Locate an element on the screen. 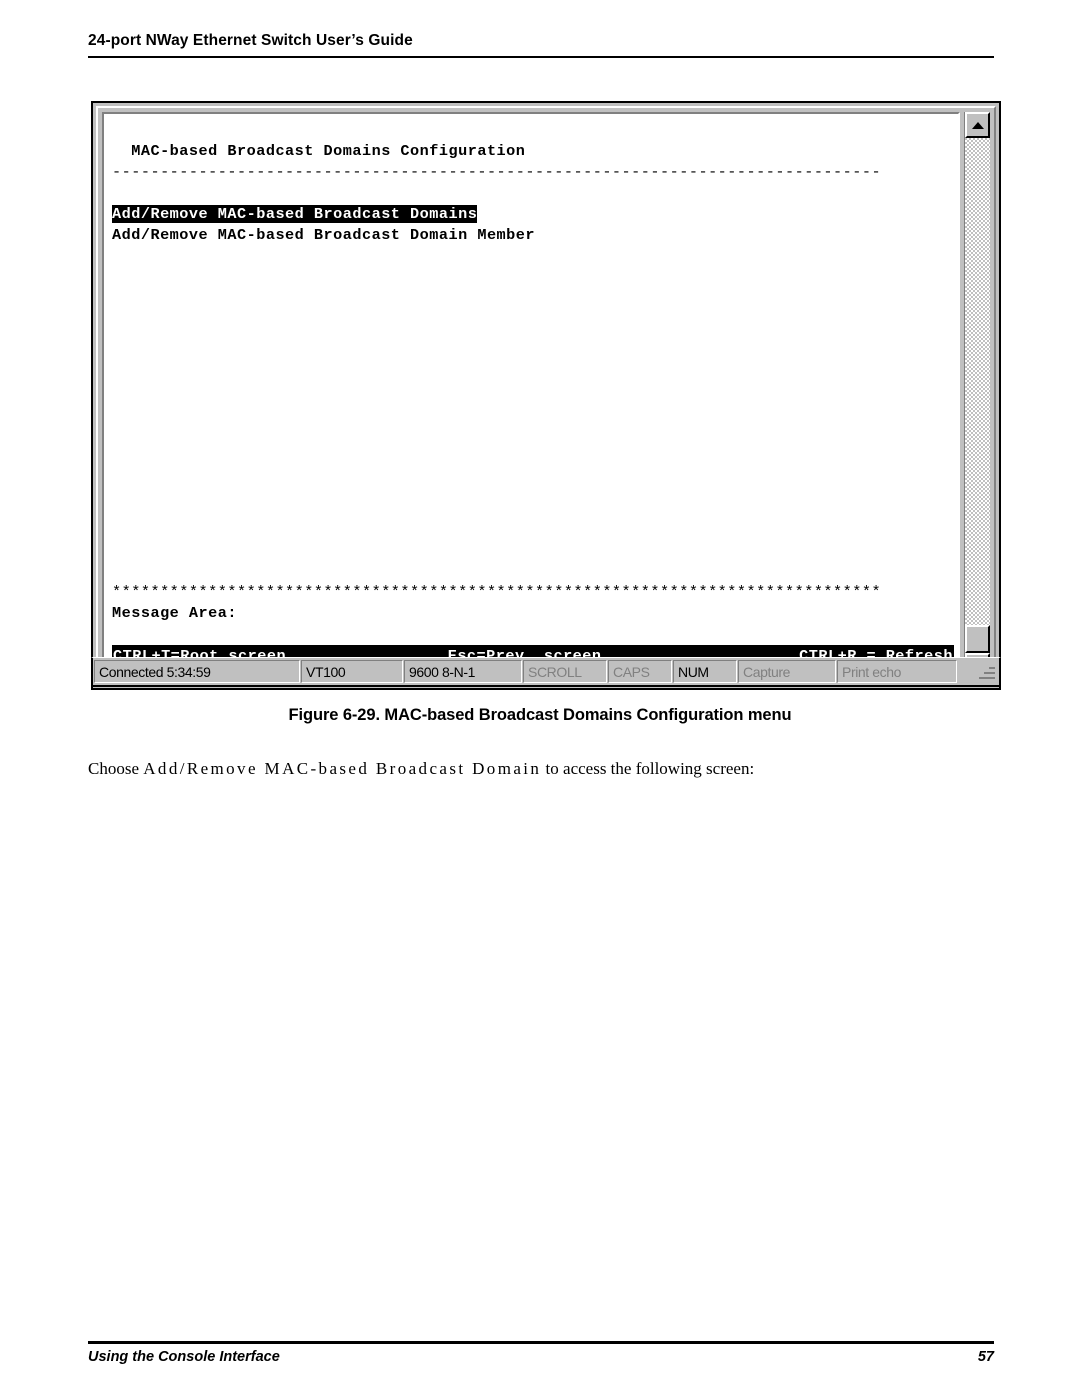 The image size is (1080, 1397). chevron-up-icon is located at coordinates (977, 125).